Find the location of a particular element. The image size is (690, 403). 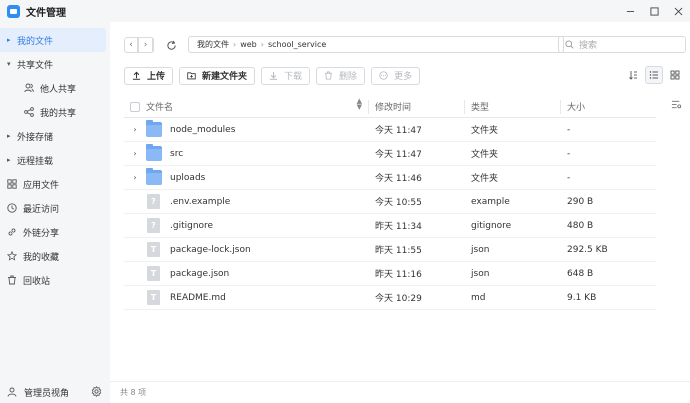

more-button: 更多 is located at coordinates (396, 75).